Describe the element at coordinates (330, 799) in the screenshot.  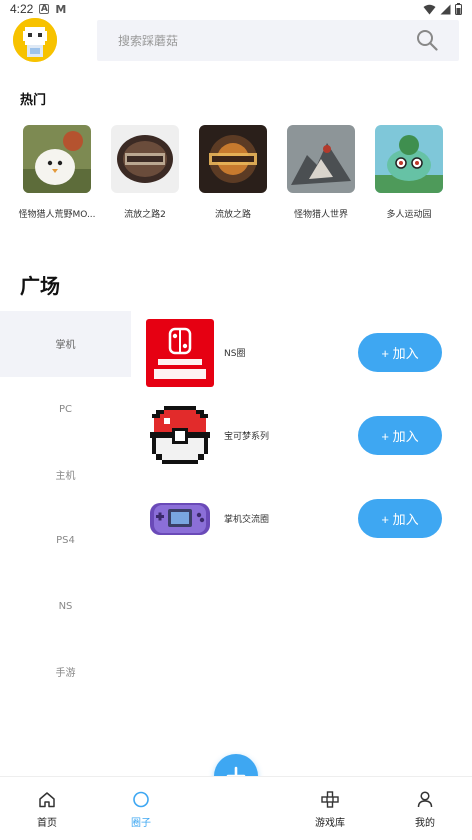
I see `gamepad-icon` at that location.